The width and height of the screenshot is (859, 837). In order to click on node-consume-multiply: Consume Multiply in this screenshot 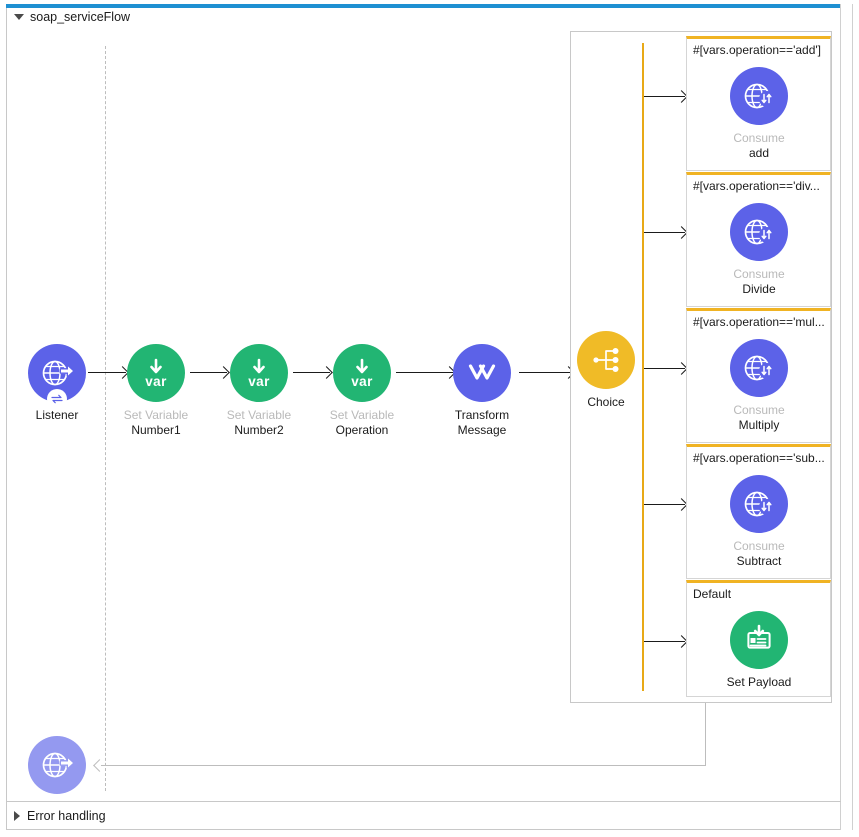, I will do `click(759, 386)`.